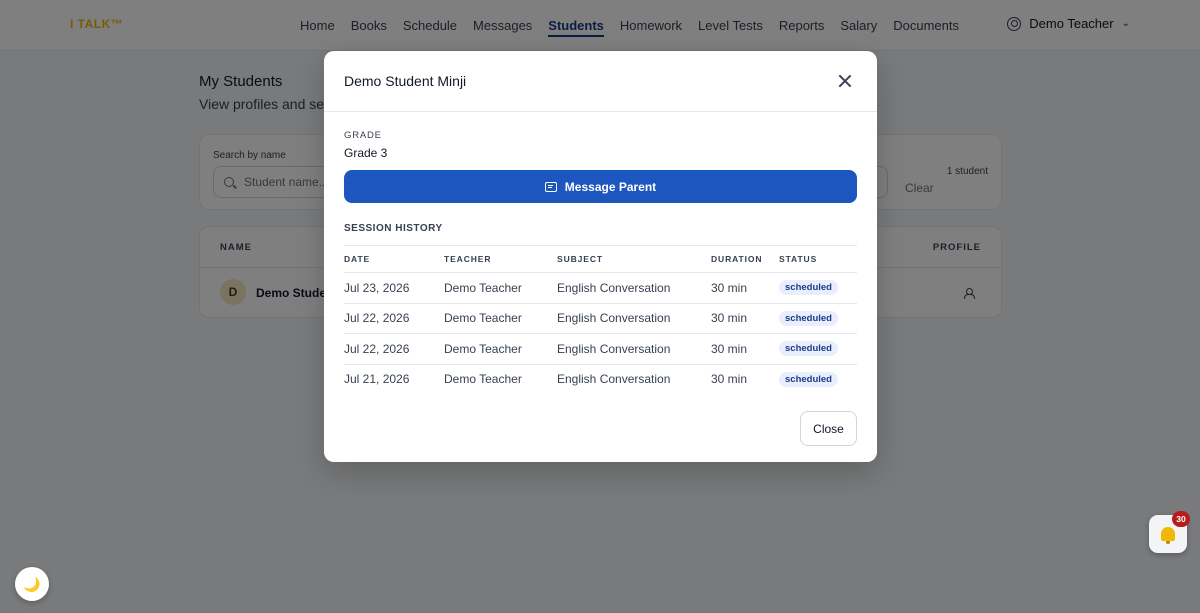  Describe the element at coordinates (357, 259) in the screenshot. I see `column-header-date: DATE` at that location.